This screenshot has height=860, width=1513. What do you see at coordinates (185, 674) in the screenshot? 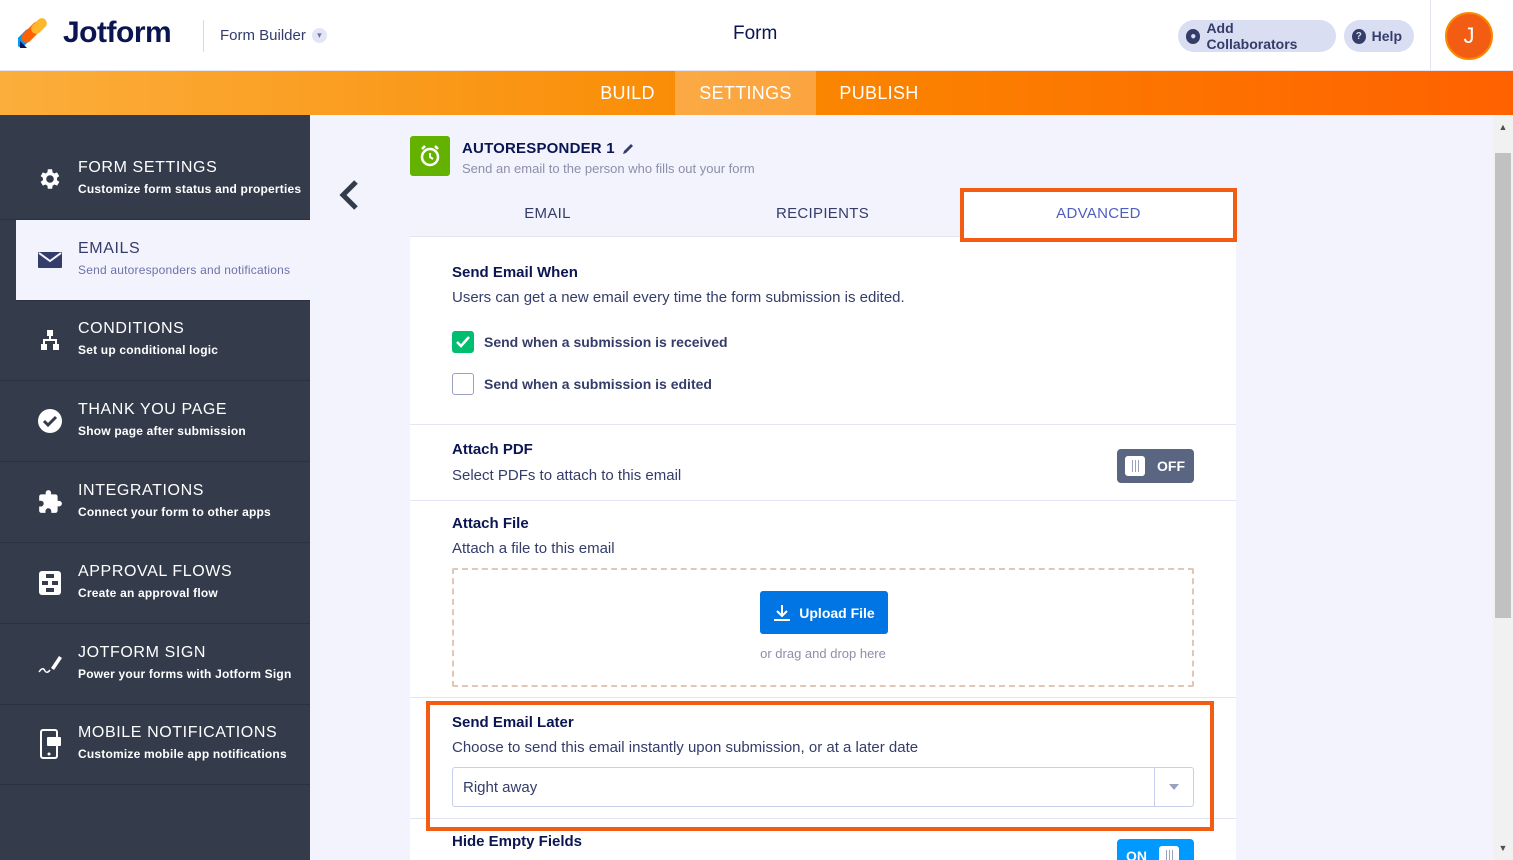
I see `sidebar-item-subtitle: Power your forms with Jotform Sign` at bounding box center [185, 674].